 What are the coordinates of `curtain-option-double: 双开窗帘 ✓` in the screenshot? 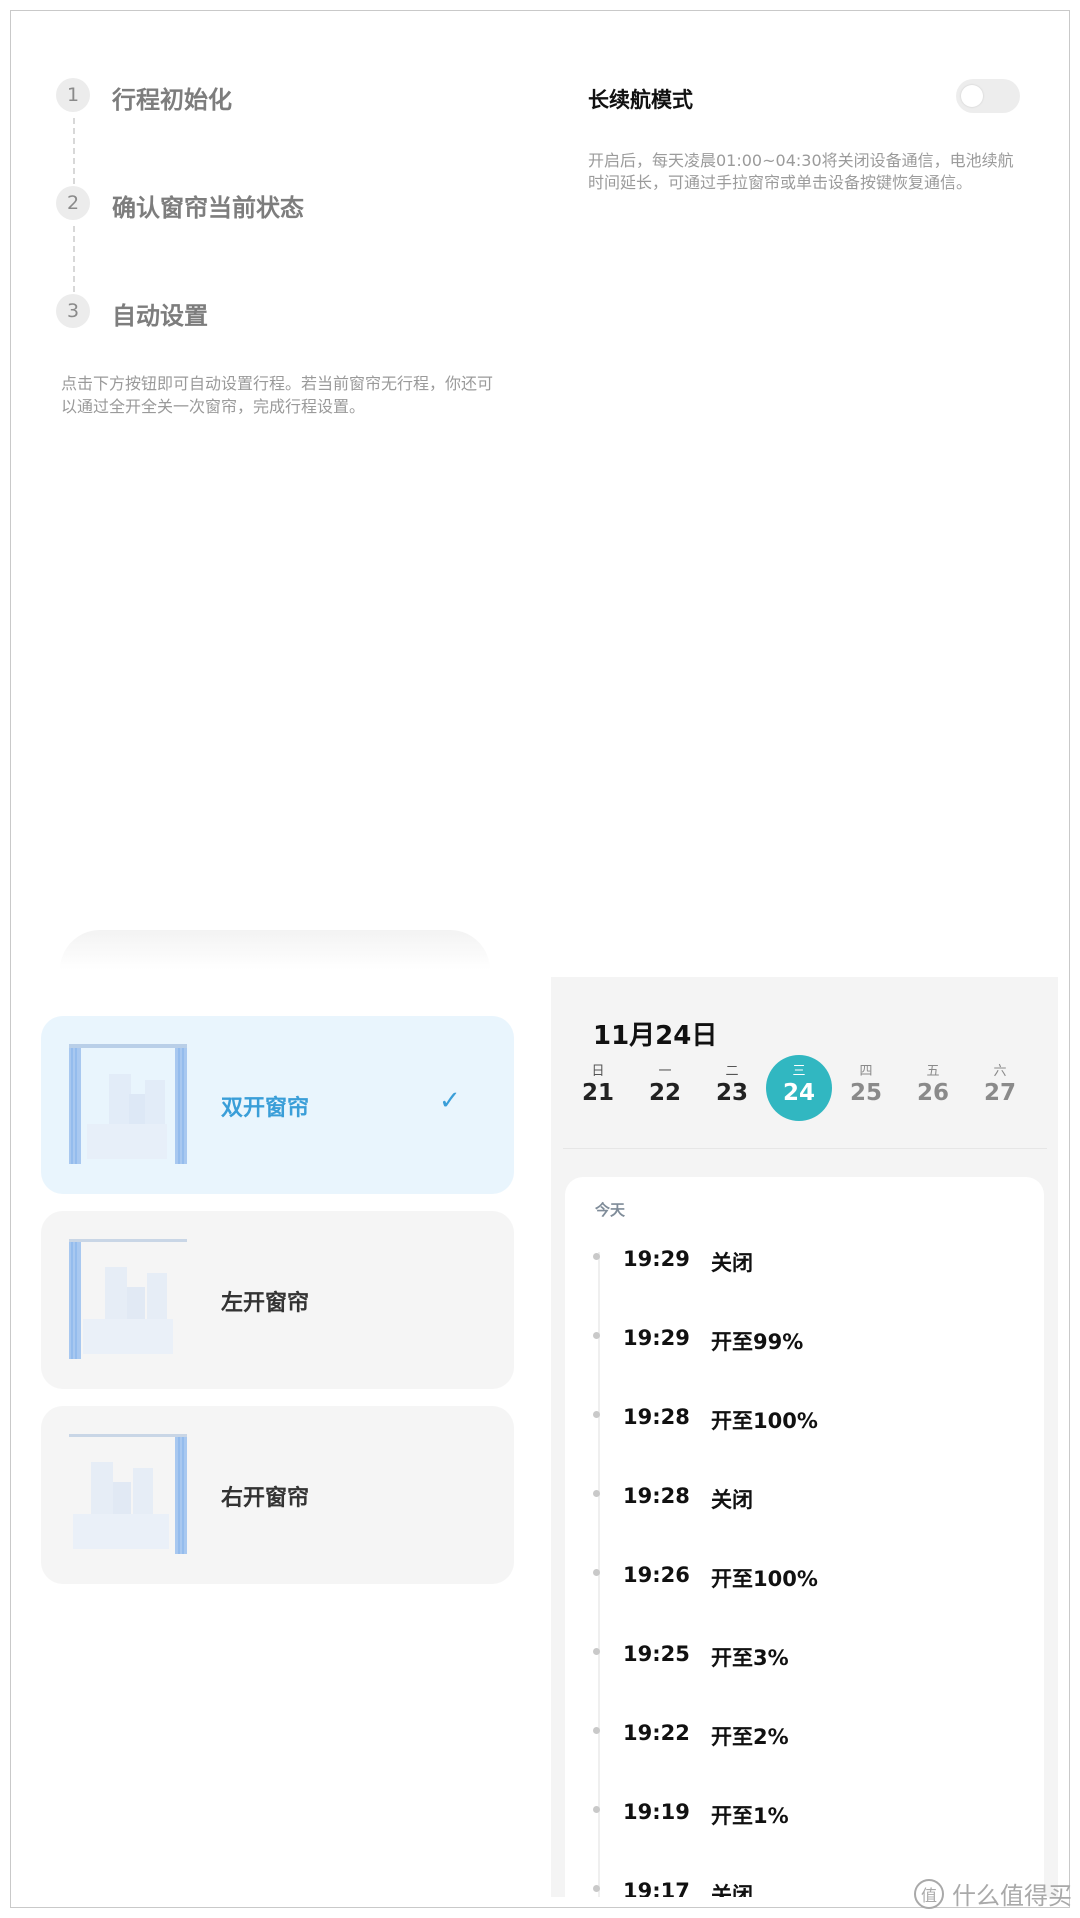 It's located at (277, 1105).